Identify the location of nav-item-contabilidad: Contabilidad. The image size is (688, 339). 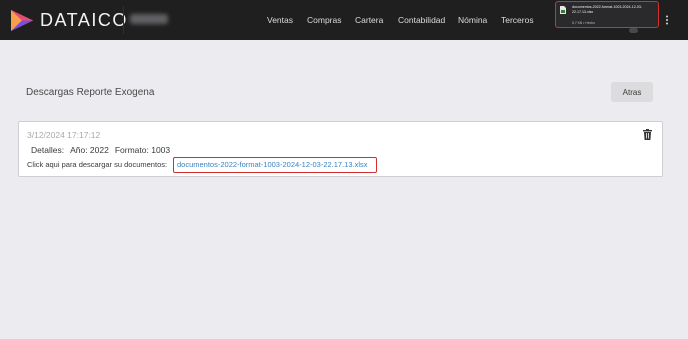
(421, 20).